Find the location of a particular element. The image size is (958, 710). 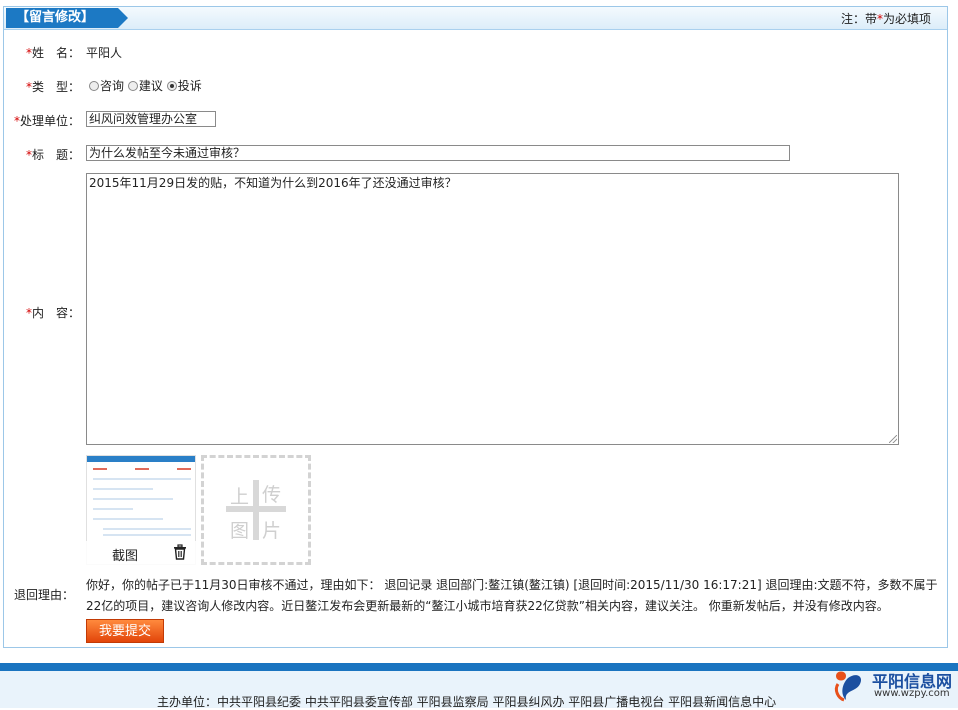

type-radio-group: 咨询 建议 投诉 is located at coordinates (145, 85).